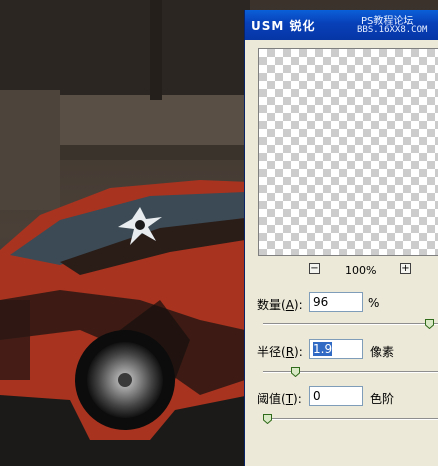  What do you see at coordinates (280, 352) in the screenshot?
I see `radius-label: 半径(R):` at bounding box center [280, 352].